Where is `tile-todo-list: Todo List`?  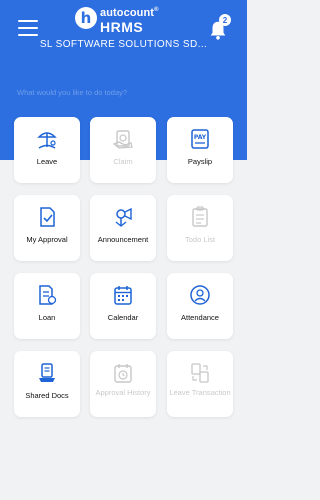 tile-todo-list: Todo List is located at coordinates (200, 228).